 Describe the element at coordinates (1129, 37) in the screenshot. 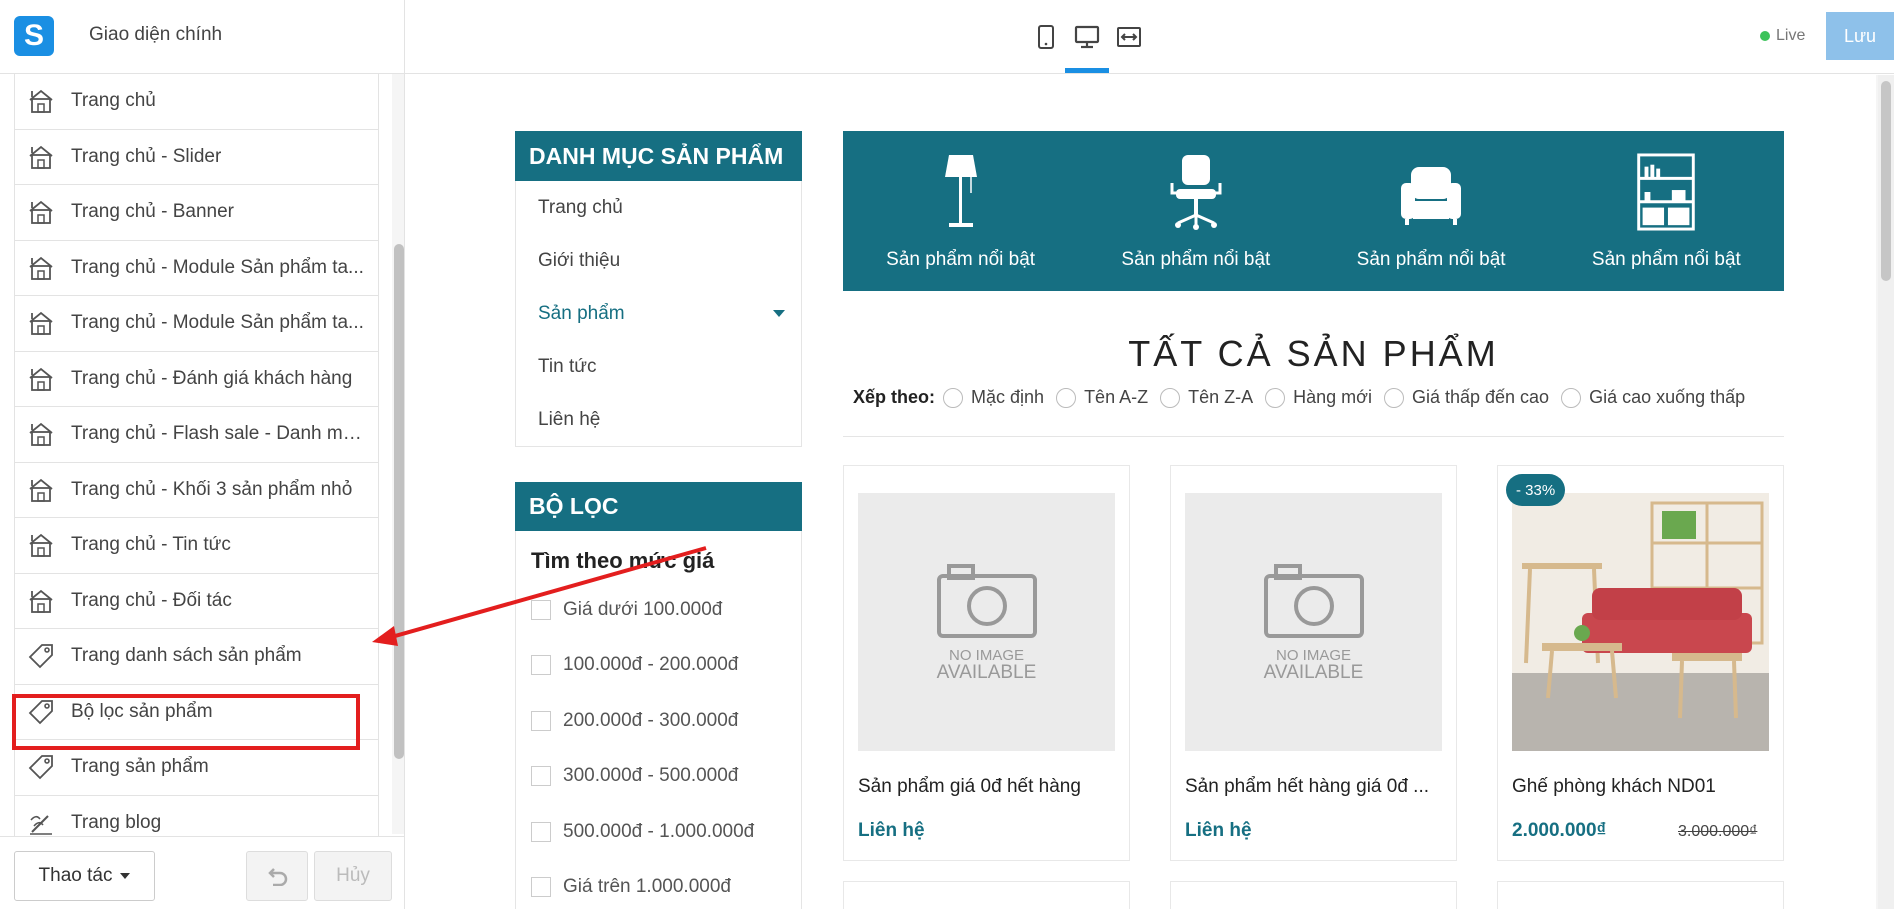

I see `fullwidth-view-button` at that location.